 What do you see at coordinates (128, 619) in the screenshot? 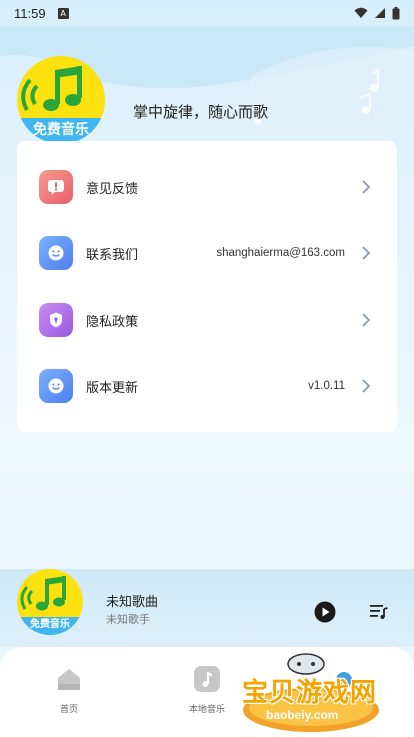
I see `song-artist: 未知歌手` at bounding box center [128, 619].